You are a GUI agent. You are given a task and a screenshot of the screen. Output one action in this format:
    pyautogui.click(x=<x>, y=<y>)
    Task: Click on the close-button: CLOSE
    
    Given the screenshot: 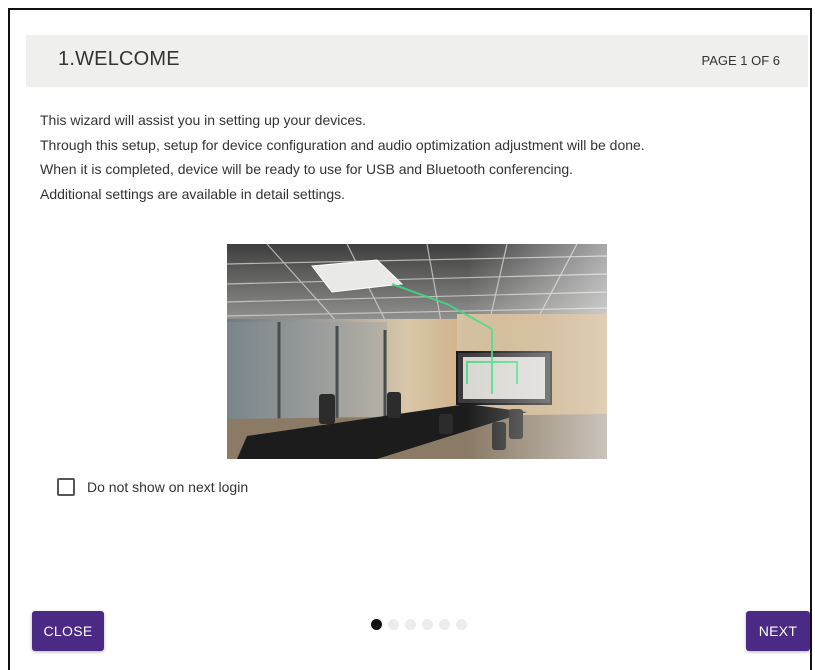 What is the action you would take?
    pyautogui.click(x=68, y=631)
    